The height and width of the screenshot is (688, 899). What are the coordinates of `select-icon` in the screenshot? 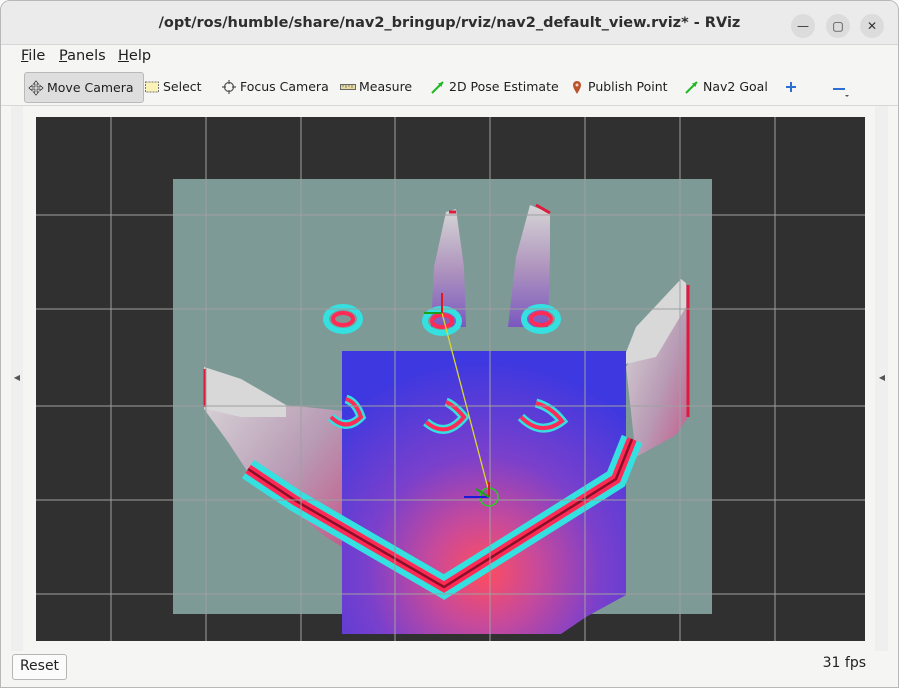 It's located at (152, 87).